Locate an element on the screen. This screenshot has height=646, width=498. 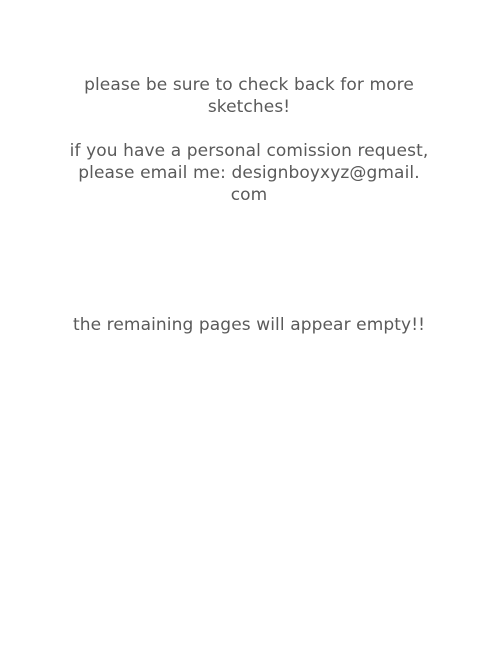
commission-email-continuation: com is located at coordinates (249, 195).